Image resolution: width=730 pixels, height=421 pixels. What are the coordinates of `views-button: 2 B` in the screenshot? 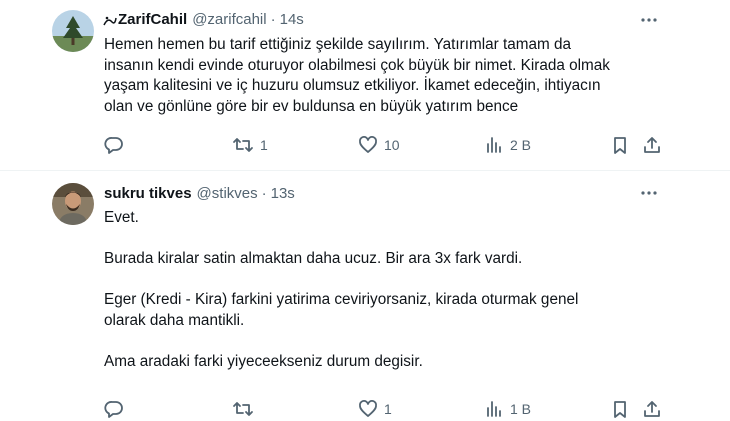 It's located at (507, 145).